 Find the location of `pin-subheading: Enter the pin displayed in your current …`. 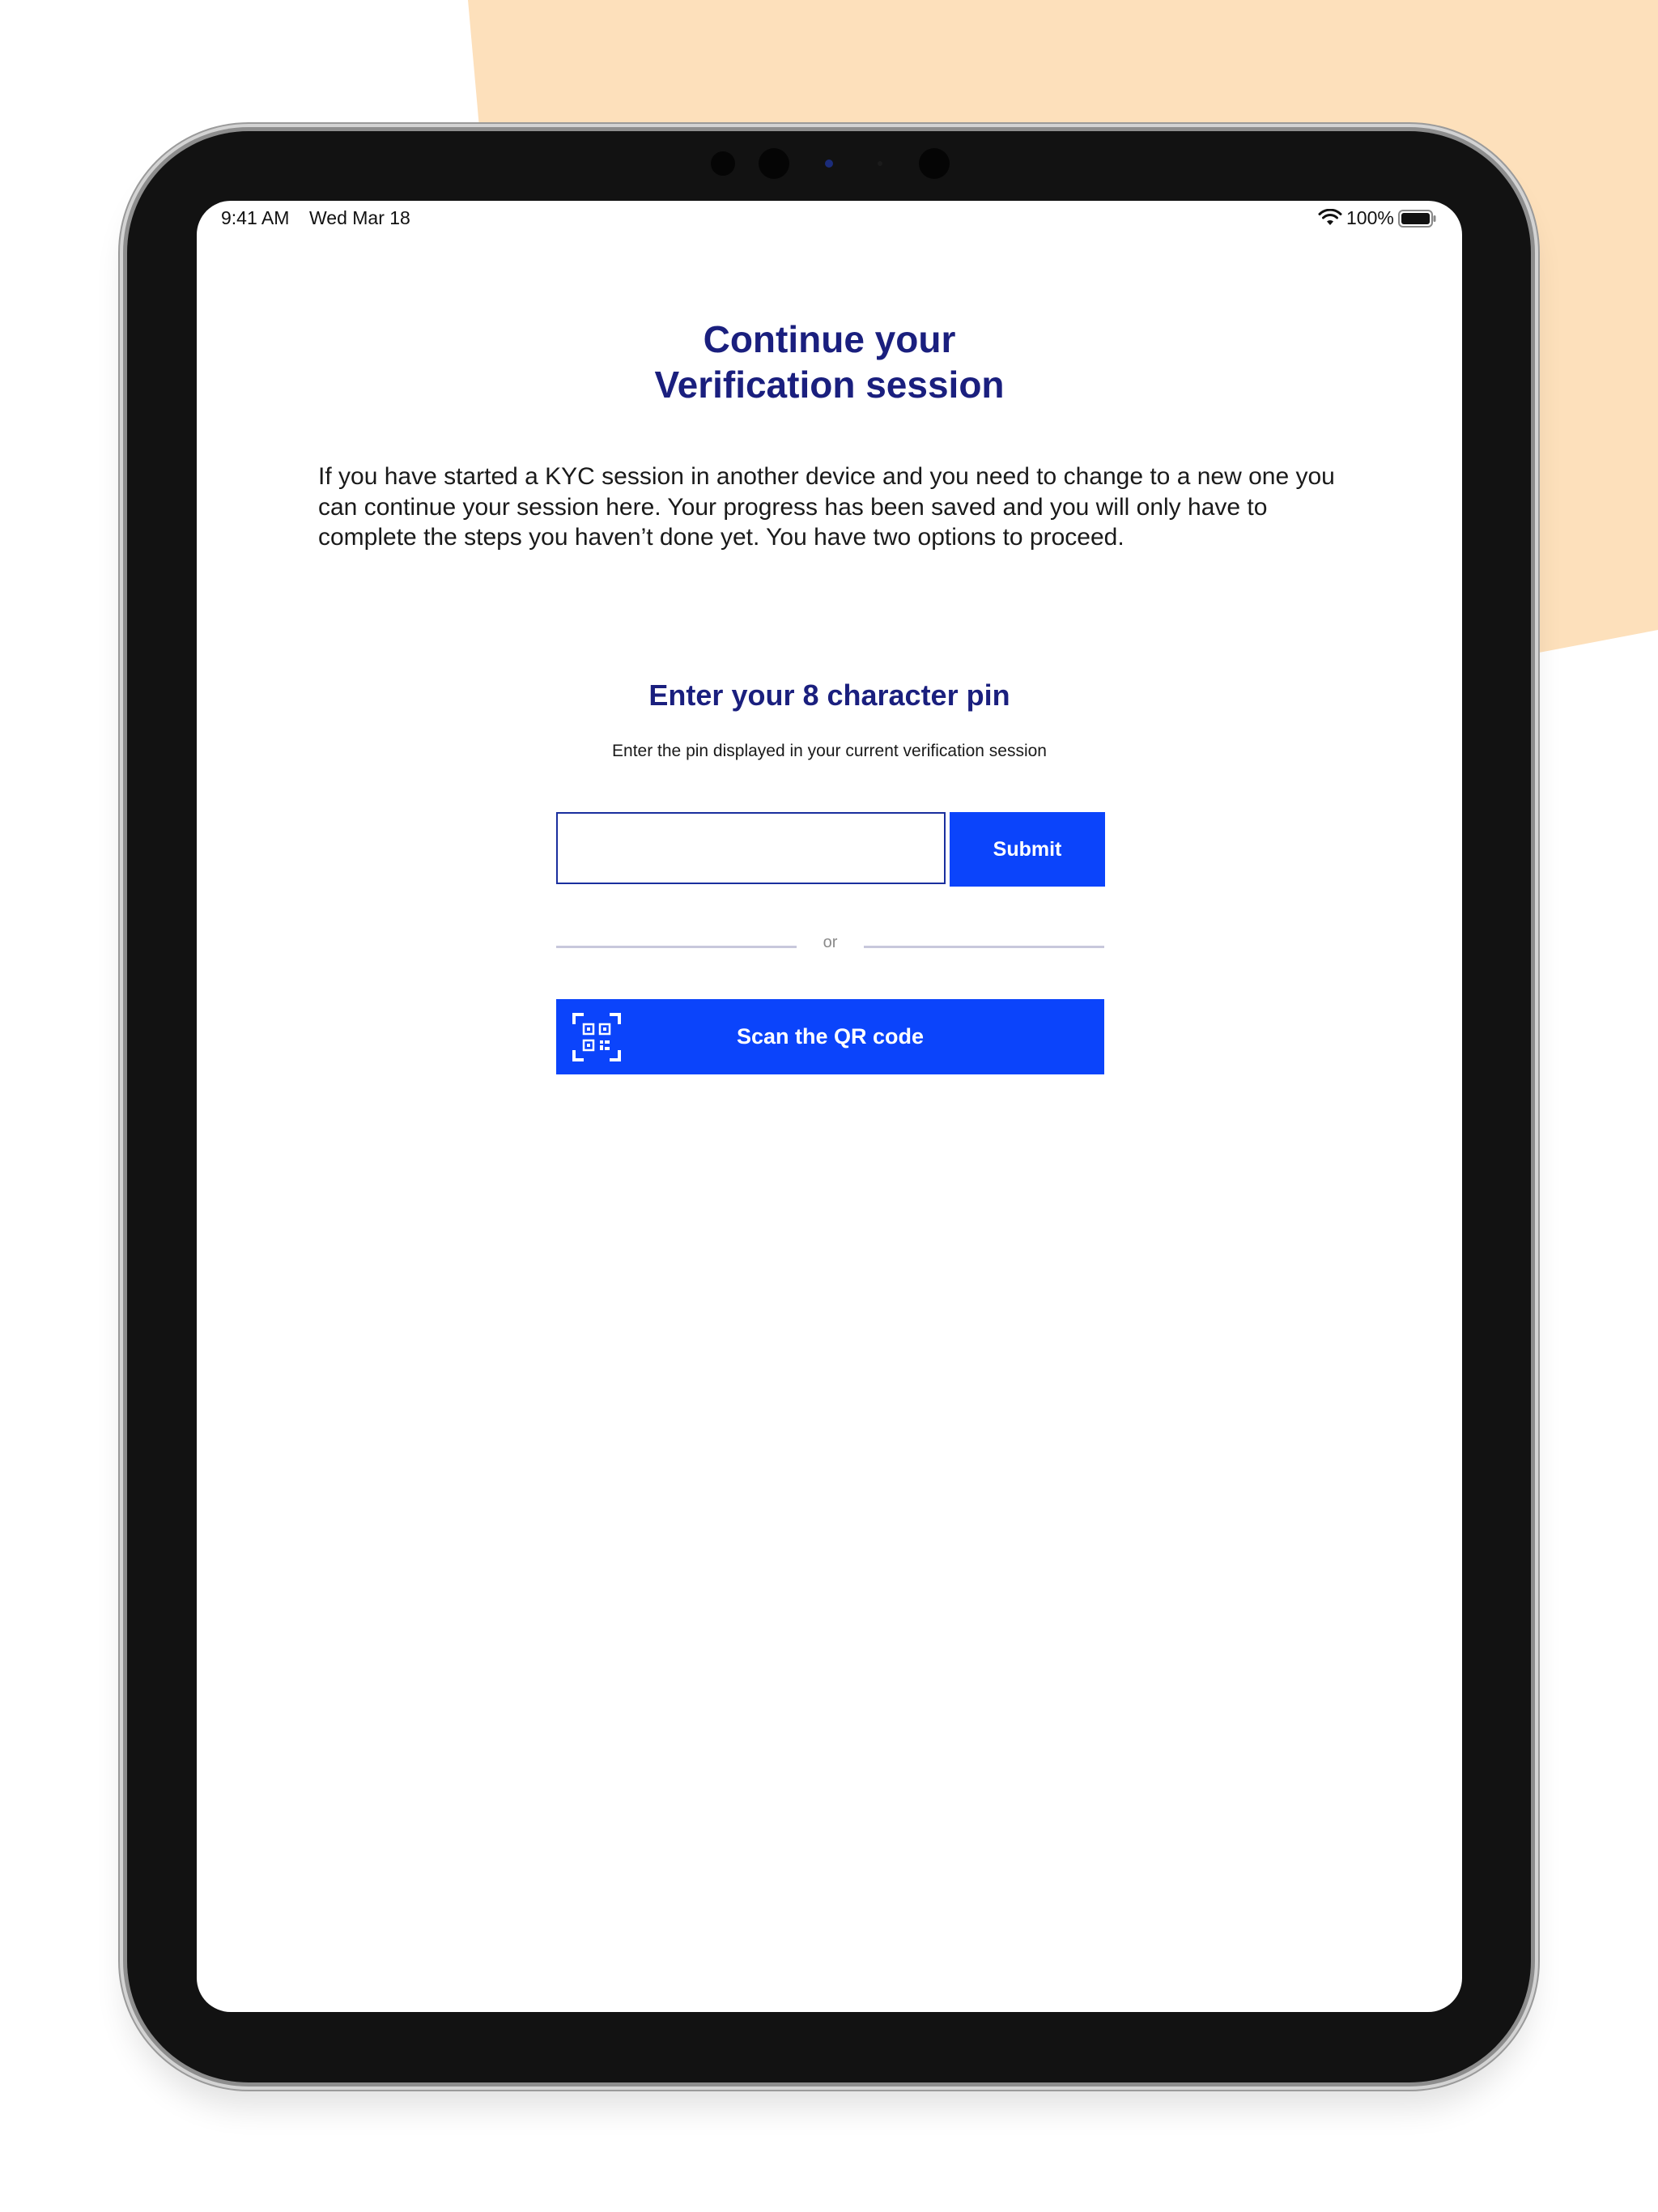

pin-subheading: Enter the pin displayed in your current … is located at coordinates (829, 751).